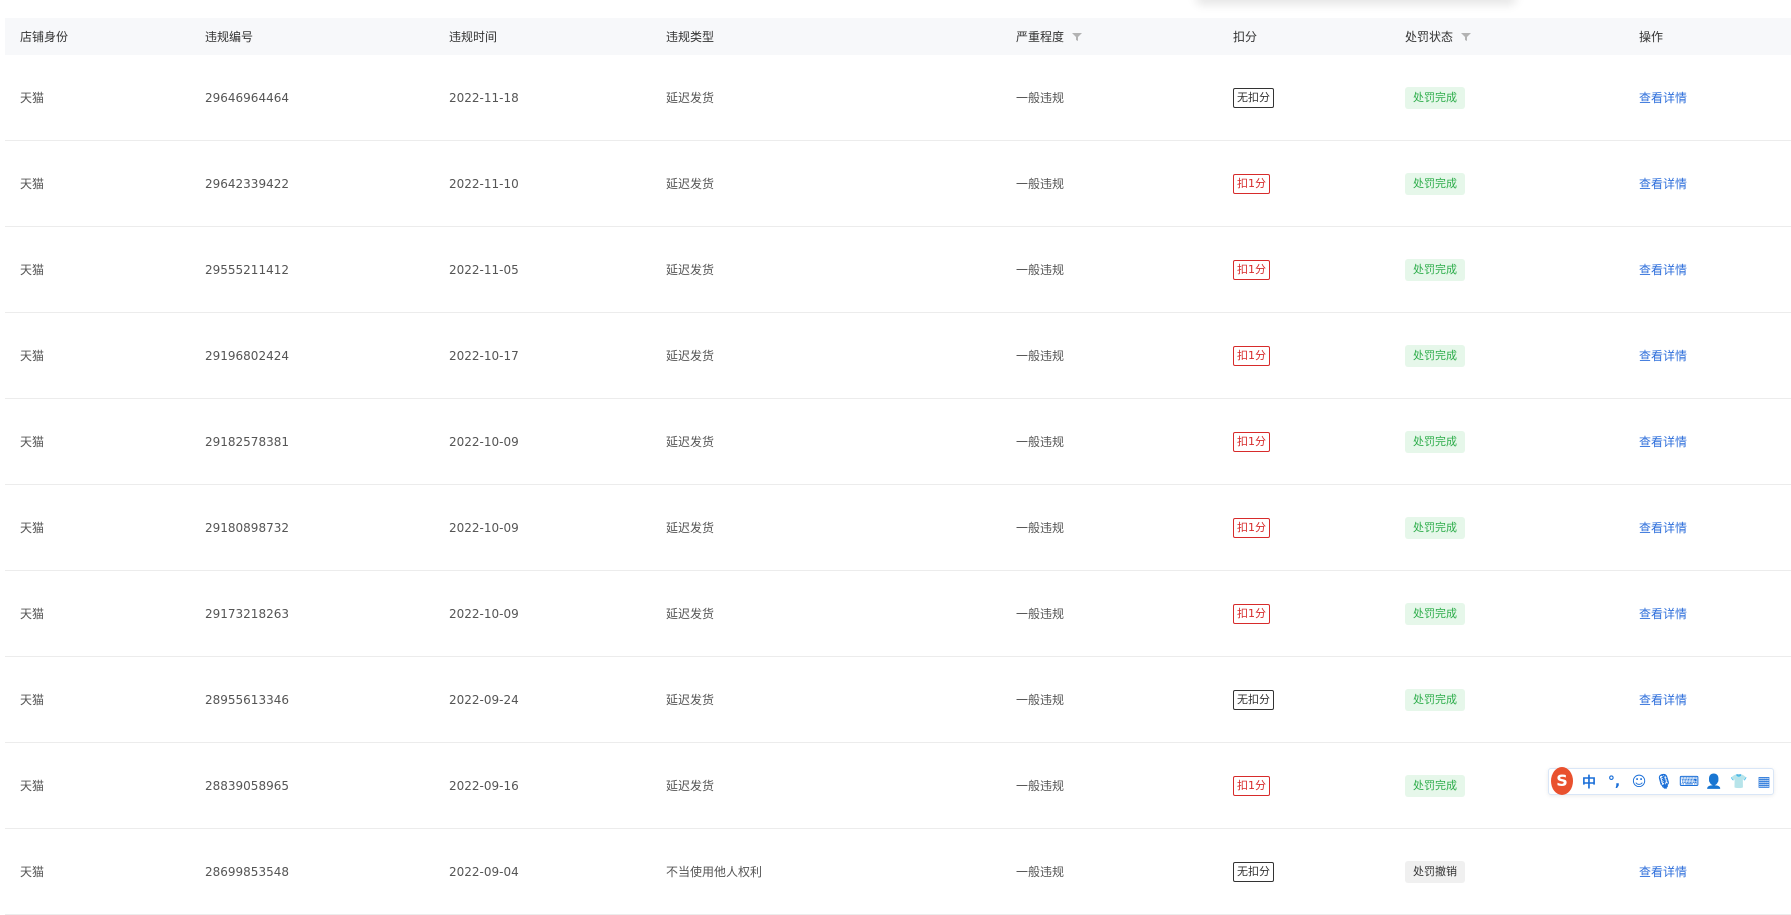 This screenshot has height=915, width=1791. Describe the element at coordinates (247, 355) in the screenshot. I see `cell-violation-id: 29196802424` at that location.